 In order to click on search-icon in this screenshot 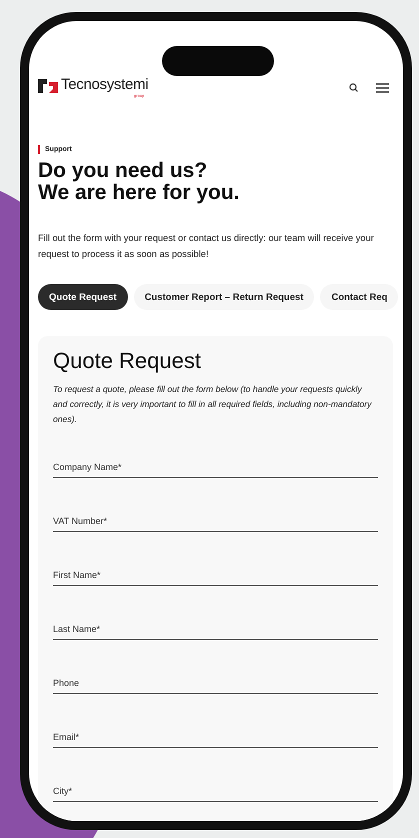, I will do `click(353, 87)`.